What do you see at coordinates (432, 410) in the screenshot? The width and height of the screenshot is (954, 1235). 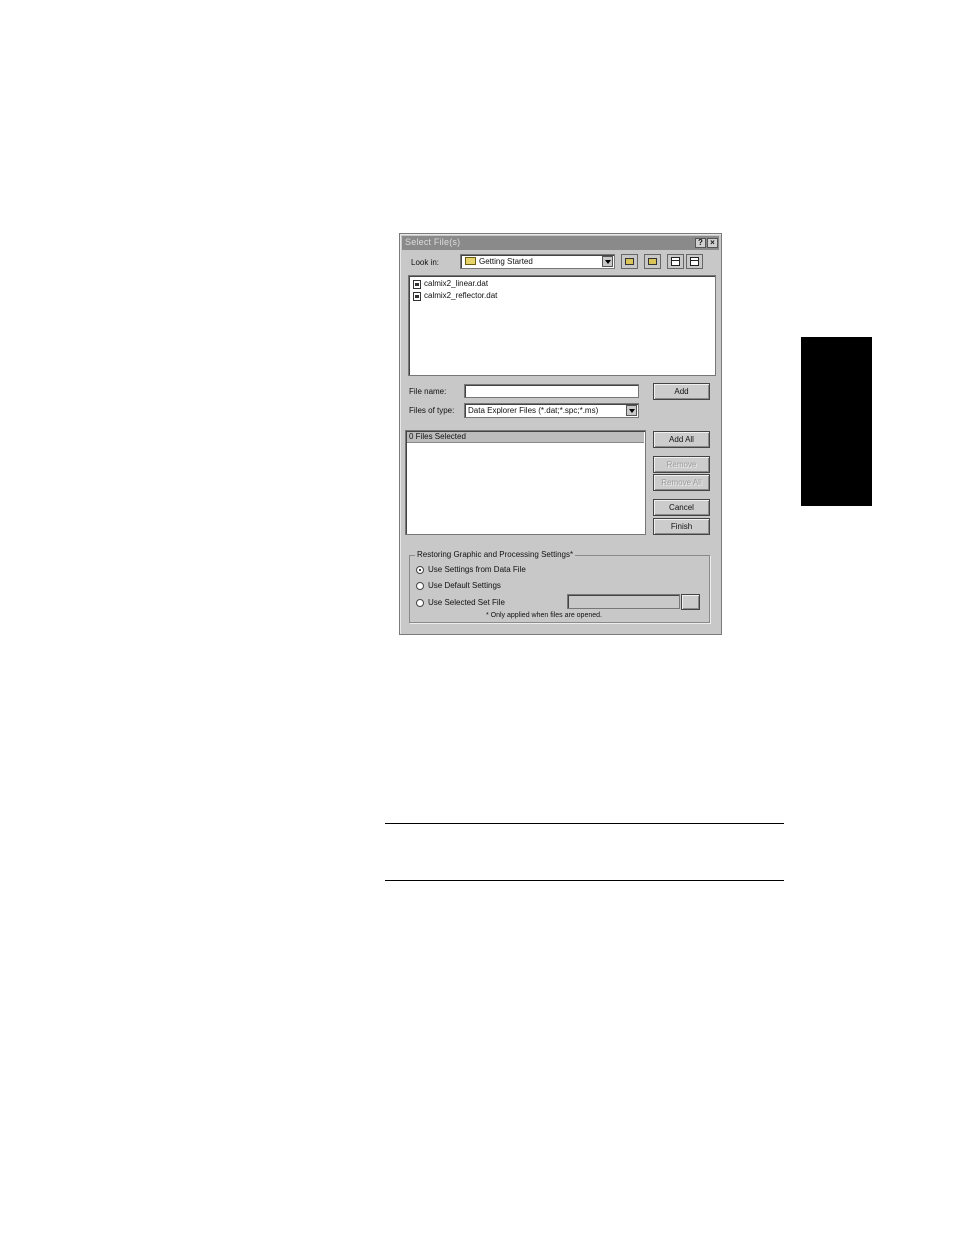 I see `files-of-type-label: Files of type:` at bounding box center [432, 410].